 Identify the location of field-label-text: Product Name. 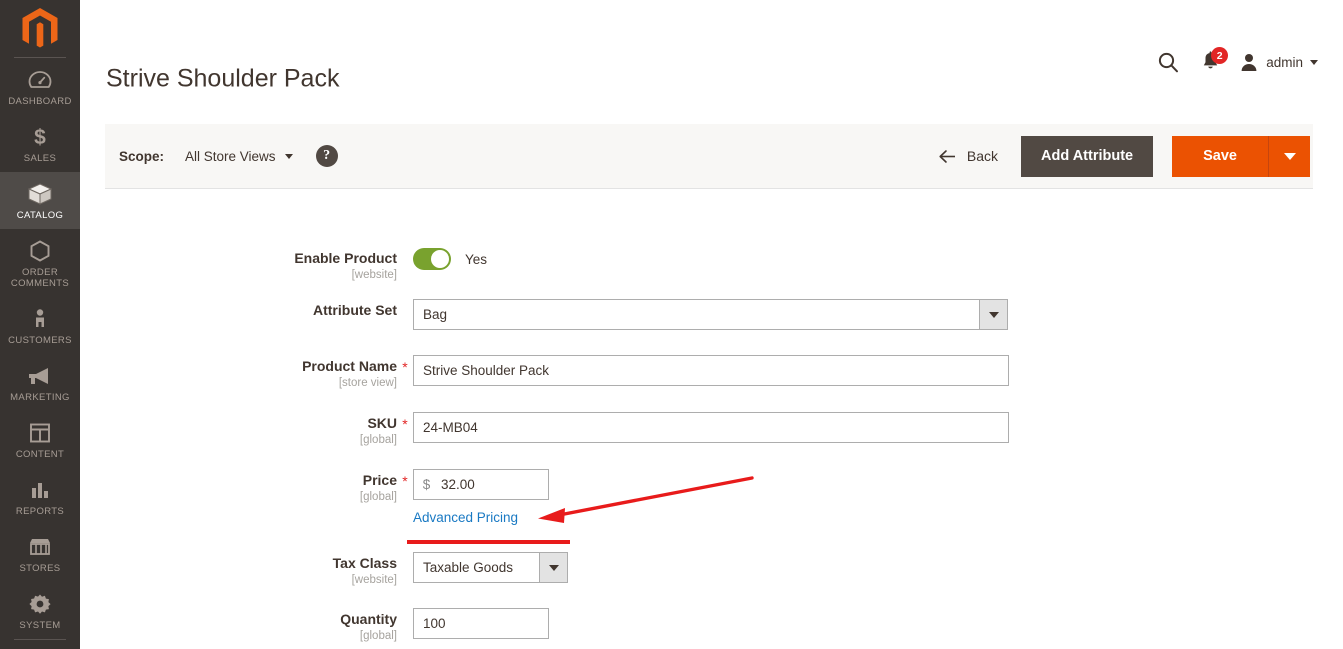
(349, 366).